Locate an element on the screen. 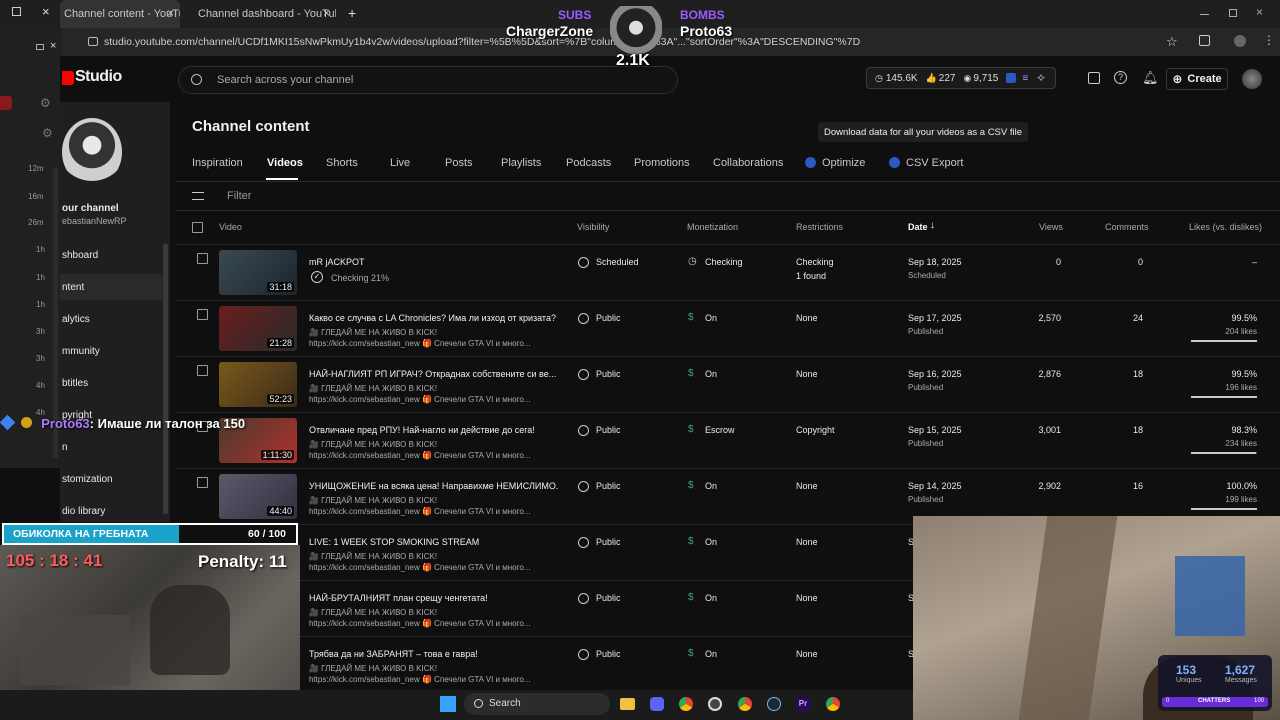  channel-stats-widget: ◷ 145.6K 👍 227 ◉ 9,715 ≡ is located at coordinates (961, 78).